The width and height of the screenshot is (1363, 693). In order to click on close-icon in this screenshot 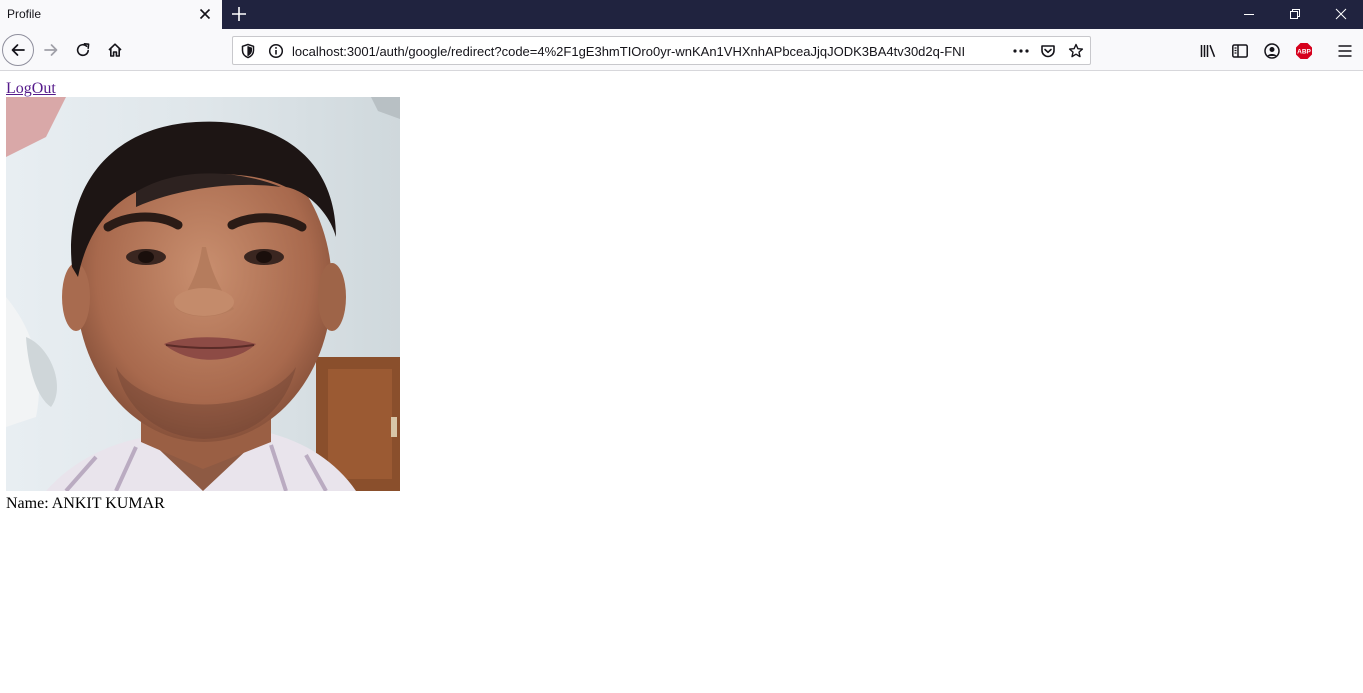, I will do `click(1341, 14)`.